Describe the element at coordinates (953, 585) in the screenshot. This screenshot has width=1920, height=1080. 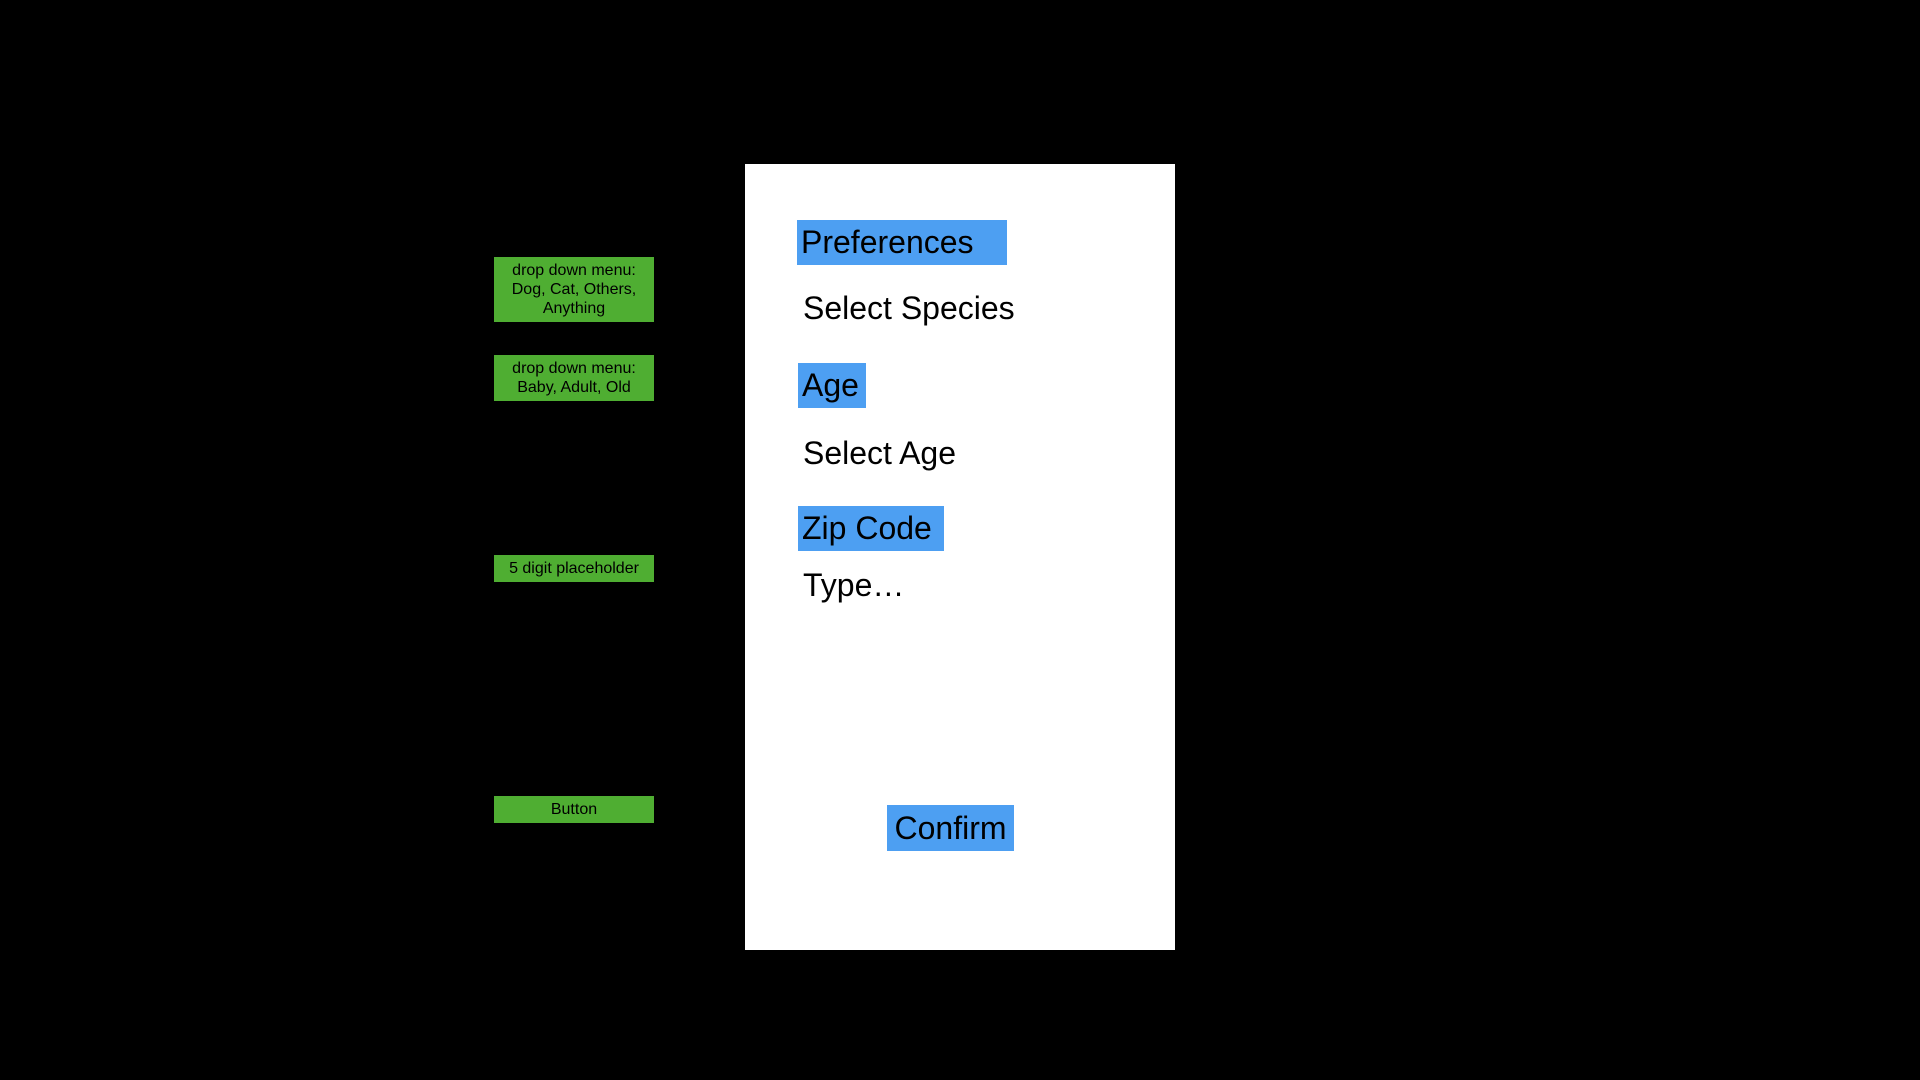
I see `zip-code-input` at that location.